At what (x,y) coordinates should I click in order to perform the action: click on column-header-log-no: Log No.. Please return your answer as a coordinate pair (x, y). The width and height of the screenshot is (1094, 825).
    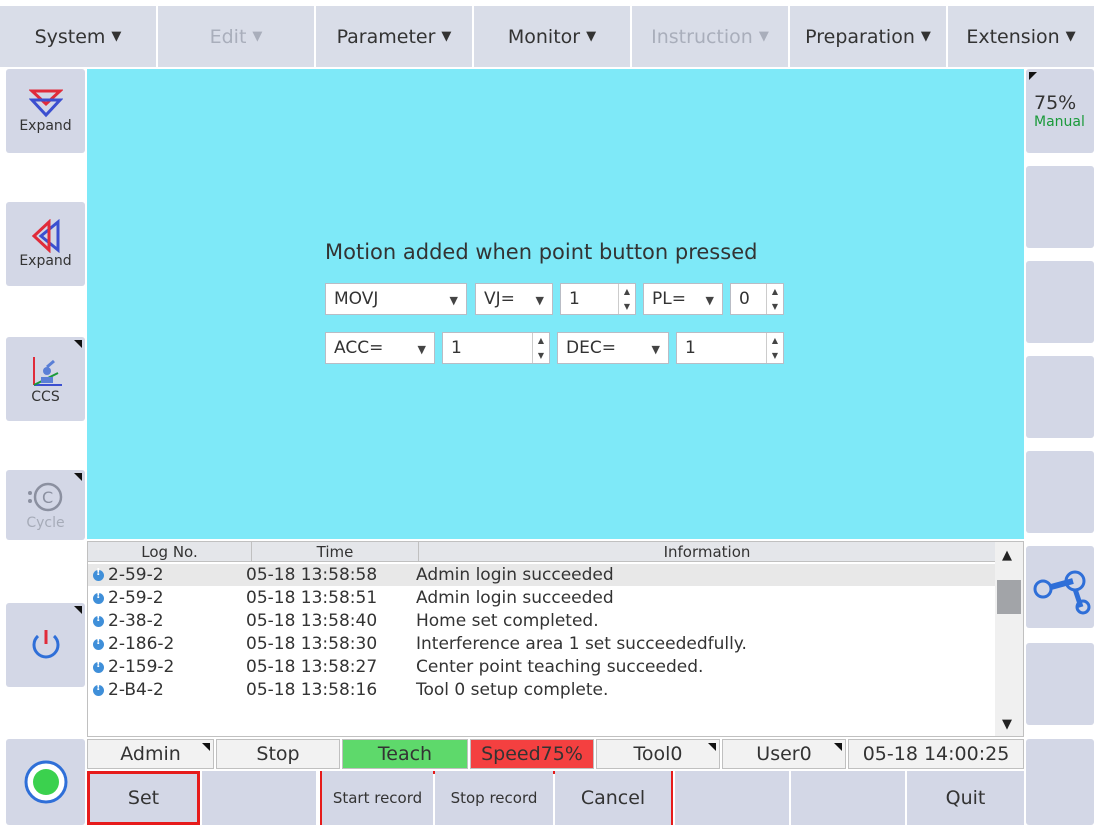
    Looking at the image, I should click on (170, 552).